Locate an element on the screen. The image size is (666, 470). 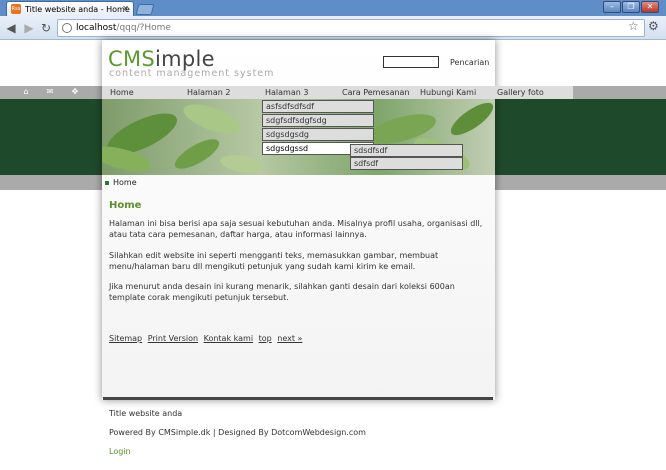
new-tab-button is located at coordinates (145, 9).